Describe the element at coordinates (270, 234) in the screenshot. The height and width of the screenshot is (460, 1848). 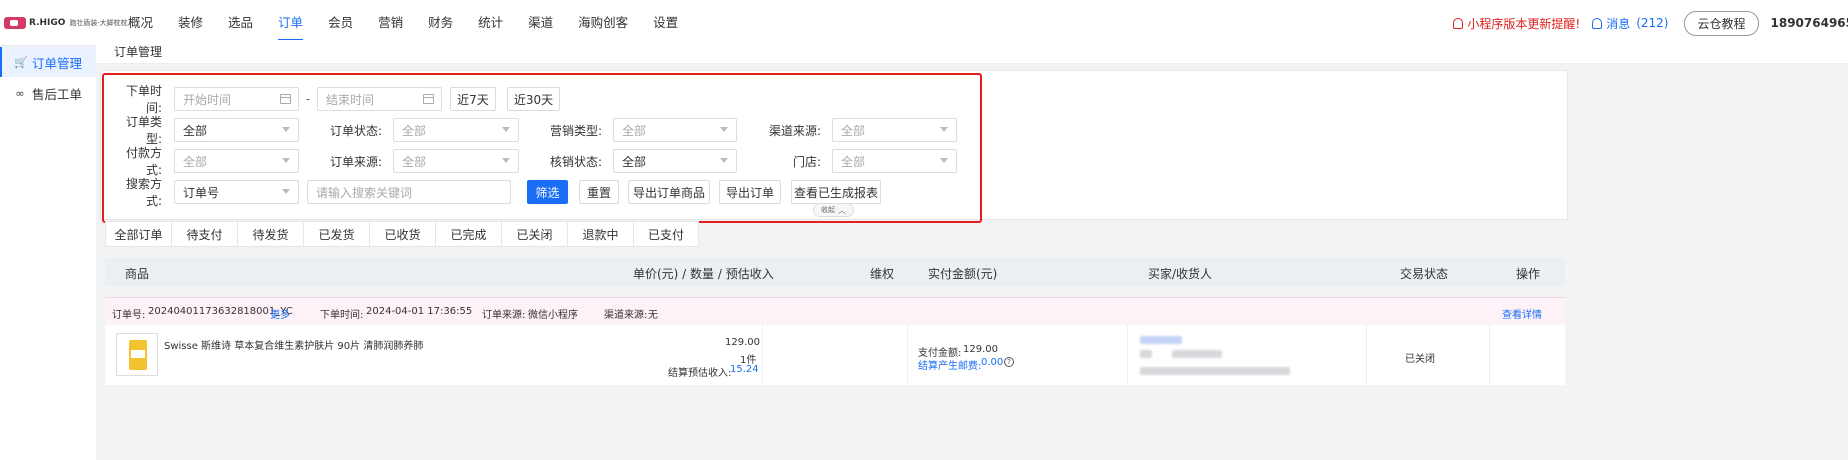
I see `tab-pending-shipment: 待发货` at that location.